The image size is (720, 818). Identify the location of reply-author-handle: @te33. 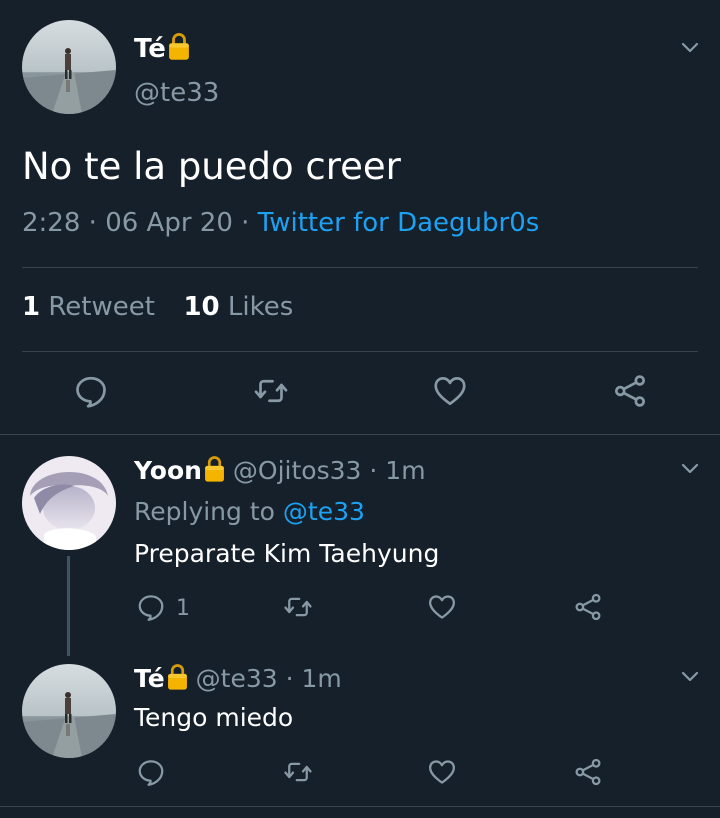
(237, 678).